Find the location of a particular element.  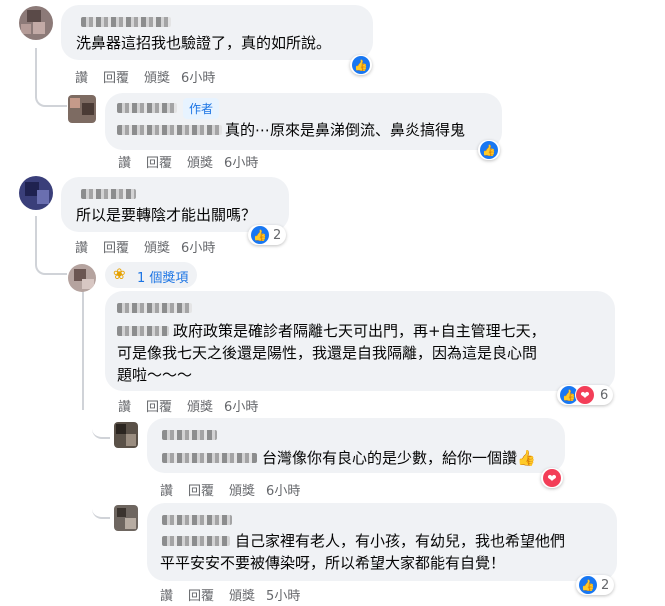

comment-bubble: 洗鼻器這招我也驗證了，真的如所說。 is located at coordinates (217, 32).